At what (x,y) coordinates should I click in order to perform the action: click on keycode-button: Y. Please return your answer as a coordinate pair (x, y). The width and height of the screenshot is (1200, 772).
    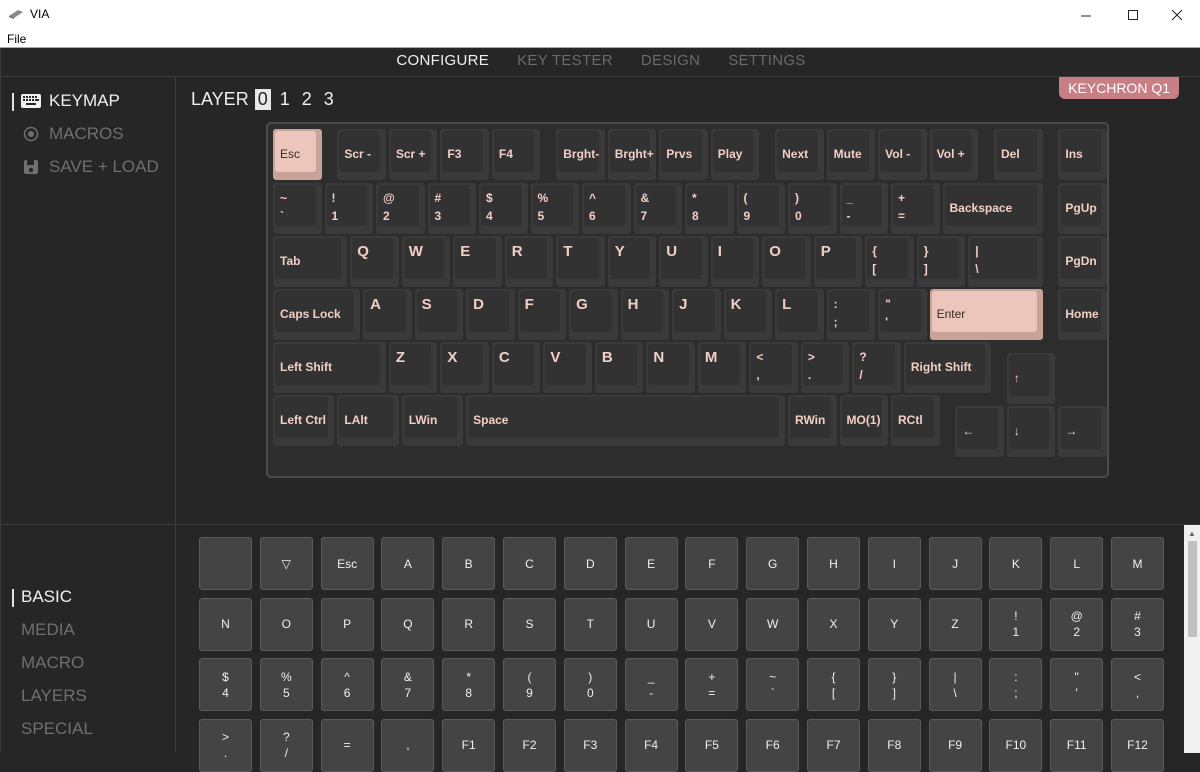
    Looking at the image, I should click on (894, 624).